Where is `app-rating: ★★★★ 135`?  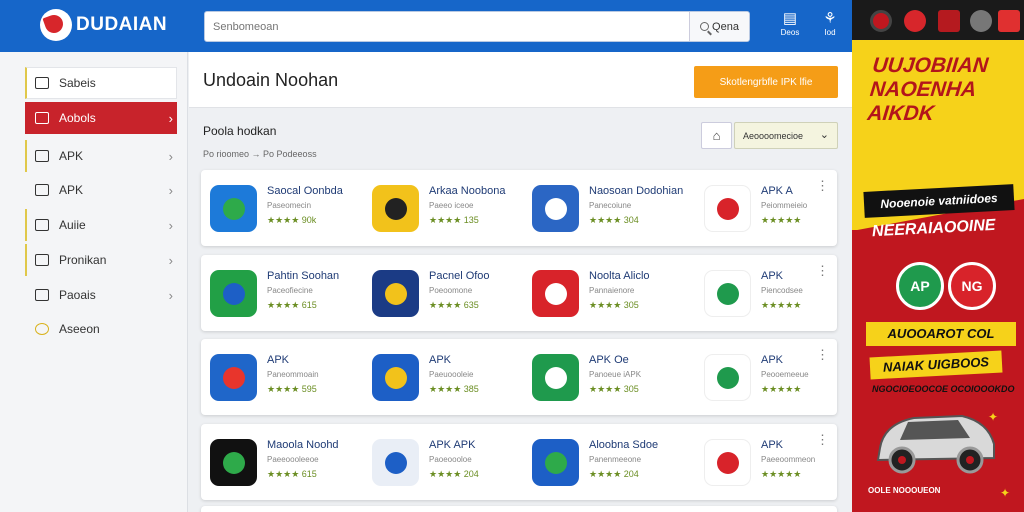 app-rating: ★★★★ 135 is located at coordinates (454, 220).